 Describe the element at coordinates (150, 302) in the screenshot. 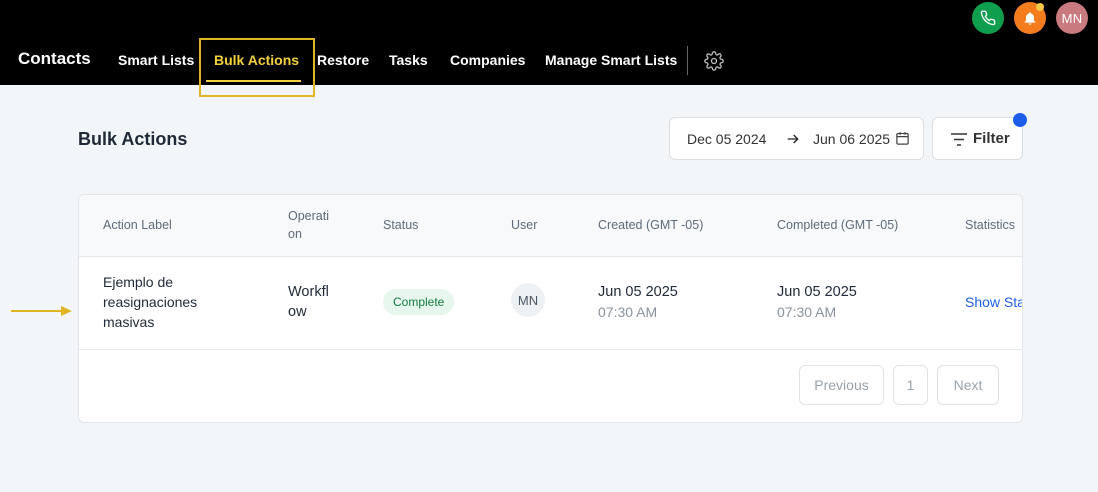

I see `action-label-line2: reasignaciones` at that location.